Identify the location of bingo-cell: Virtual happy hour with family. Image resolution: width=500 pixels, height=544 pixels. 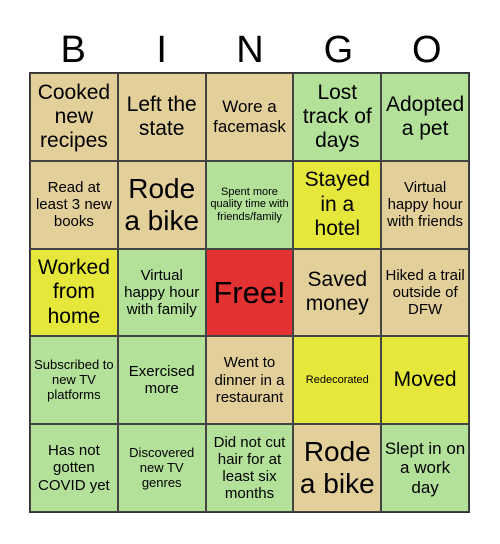
(161, 292).